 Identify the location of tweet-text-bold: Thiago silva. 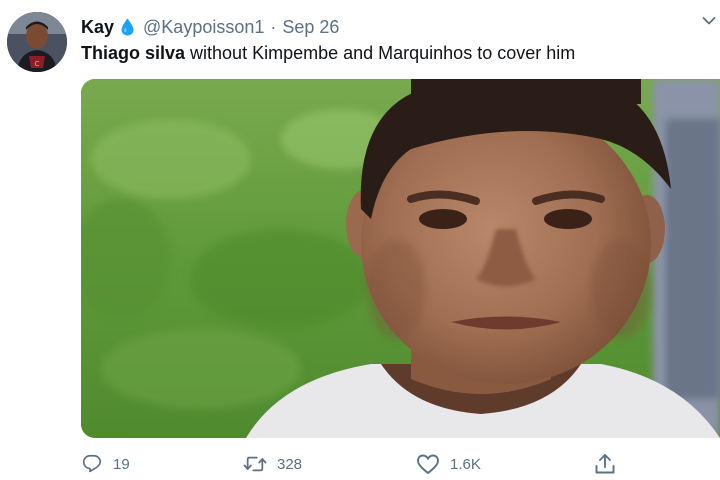
(133, 53).